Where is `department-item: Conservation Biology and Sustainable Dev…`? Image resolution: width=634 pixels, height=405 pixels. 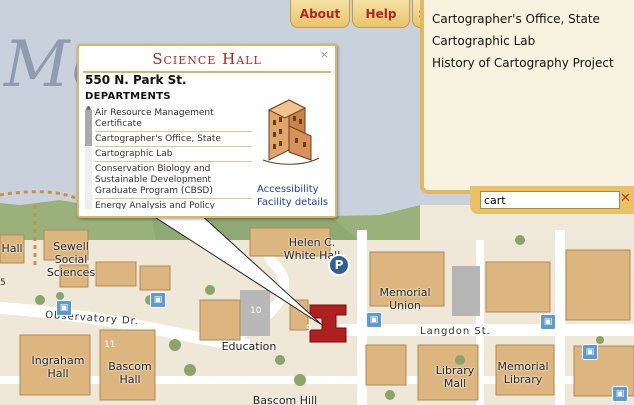
department-item: Conservation Biology and Sustainable Dev… is located at coordinates (173, 180).